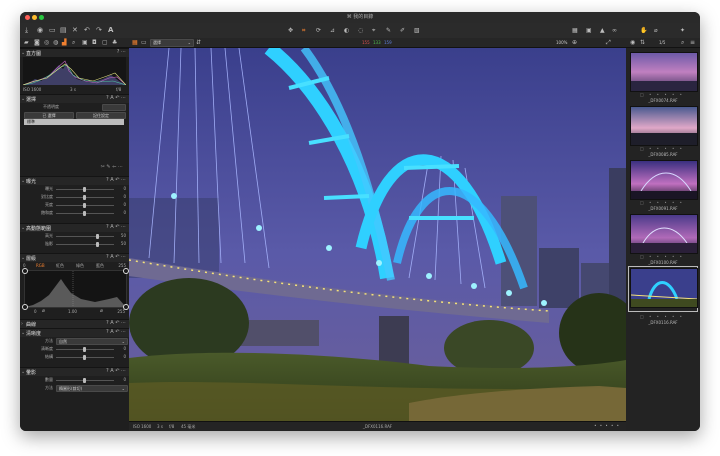 The height and width of the screenshot is (456, 720). What do you see at coordinates (105, 42) in the screenshot?
I see `output-tab-icon: ▢` at bounding box center [105, 42].